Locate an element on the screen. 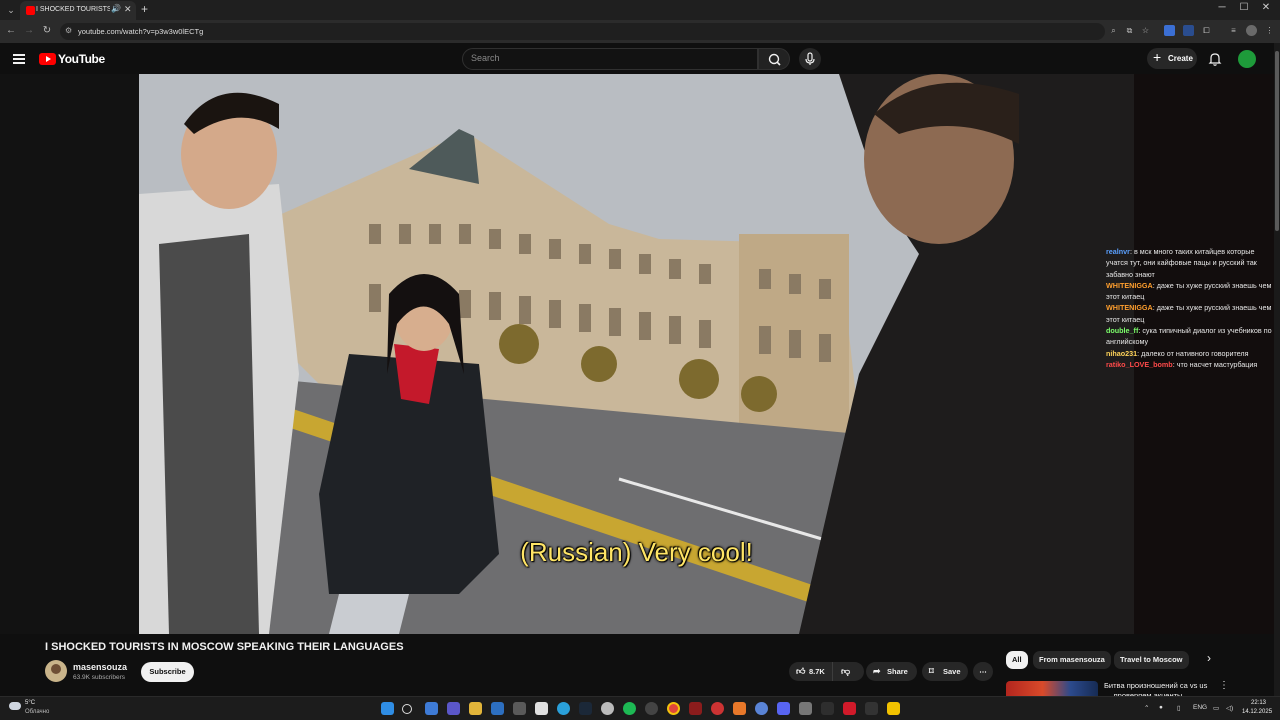 The height and width of the screenshot is (720, 1280). telegram-icon is located at coordinates (563, 708).